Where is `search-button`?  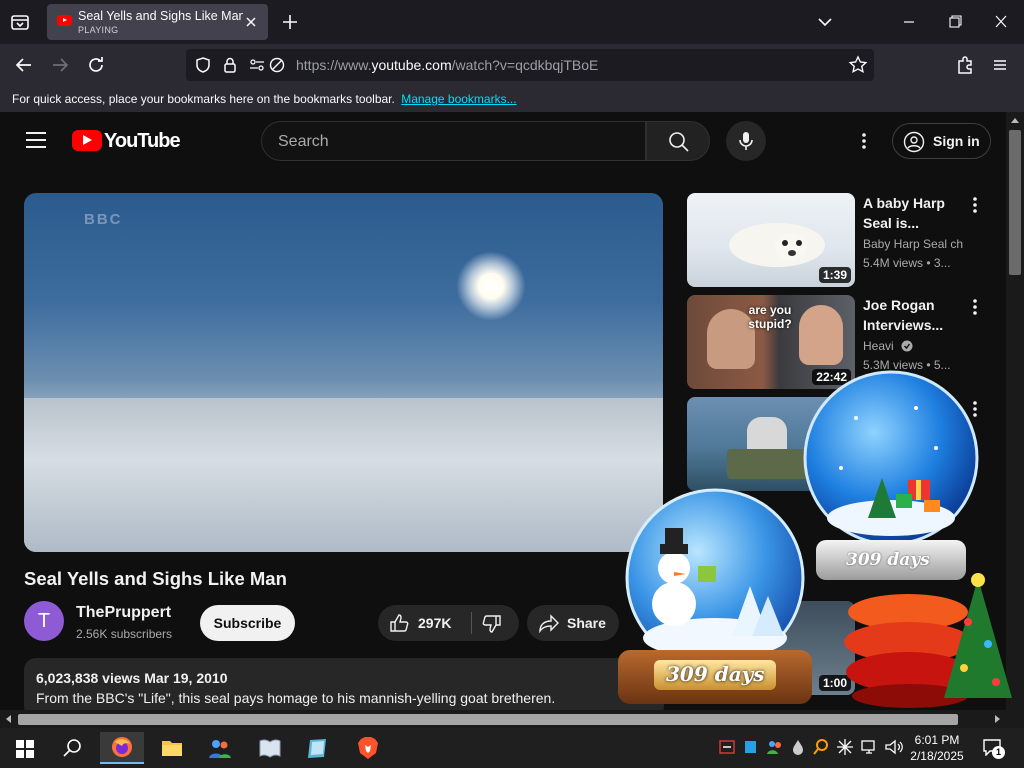
search-button is located at coordinates (678, 141).